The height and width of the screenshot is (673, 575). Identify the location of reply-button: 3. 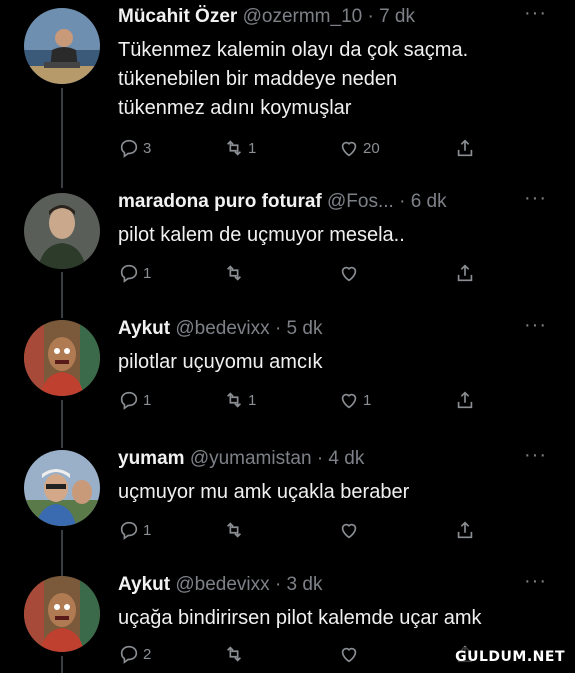
(134, 148).